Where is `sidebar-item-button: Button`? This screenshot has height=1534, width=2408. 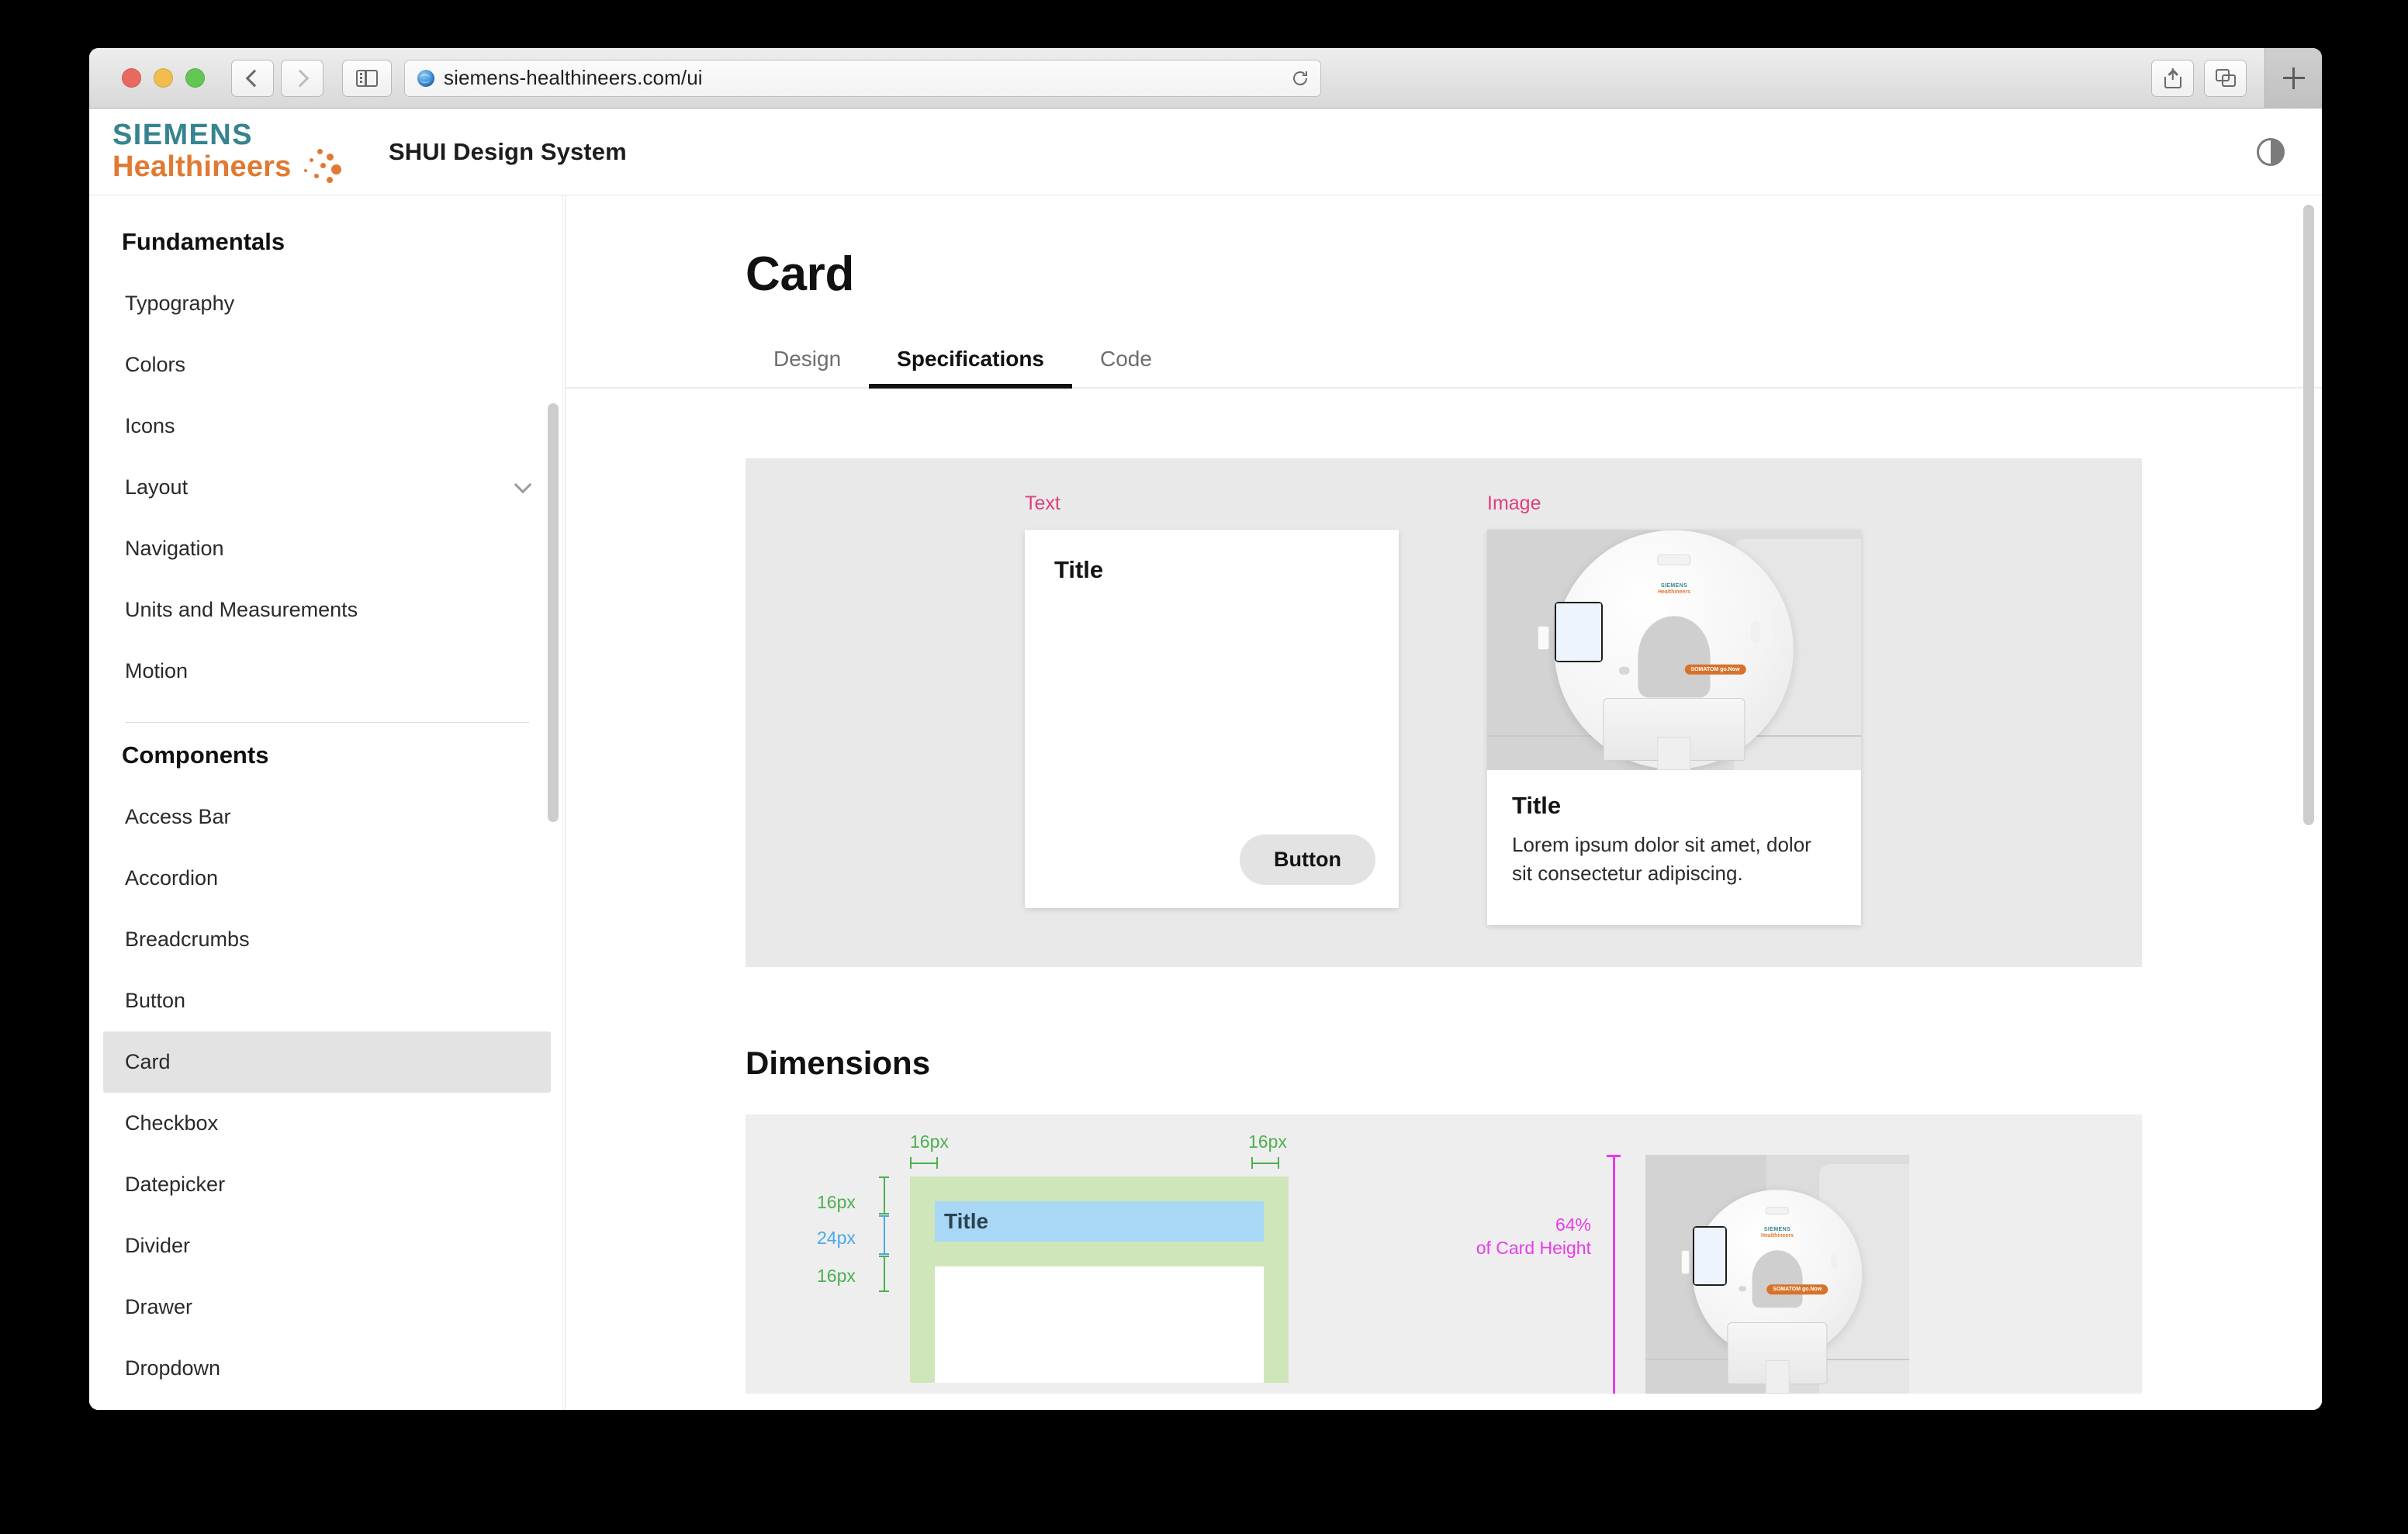 sidebar-item-button: Button is located at coordinates (327, 1000).